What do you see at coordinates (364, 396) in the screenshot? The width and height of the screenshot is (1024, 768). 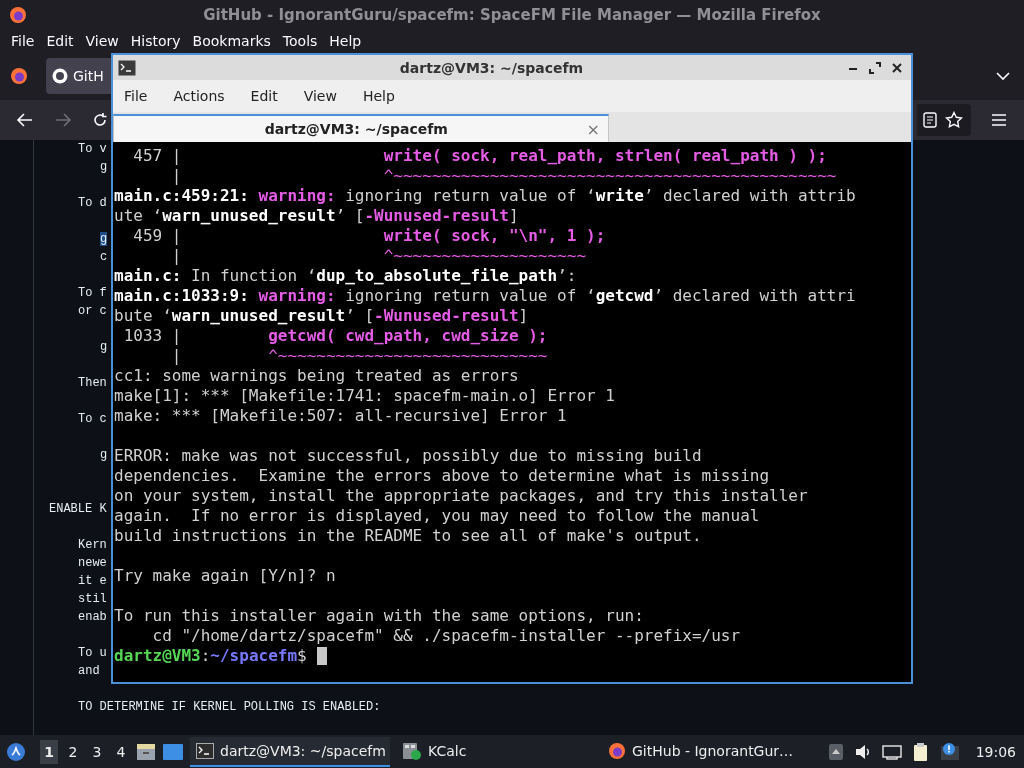 I see `terminal-line: make[1]: *** [Makefile:1741: spacefm-main.o] Error 1` at bounding box center [364, 396].